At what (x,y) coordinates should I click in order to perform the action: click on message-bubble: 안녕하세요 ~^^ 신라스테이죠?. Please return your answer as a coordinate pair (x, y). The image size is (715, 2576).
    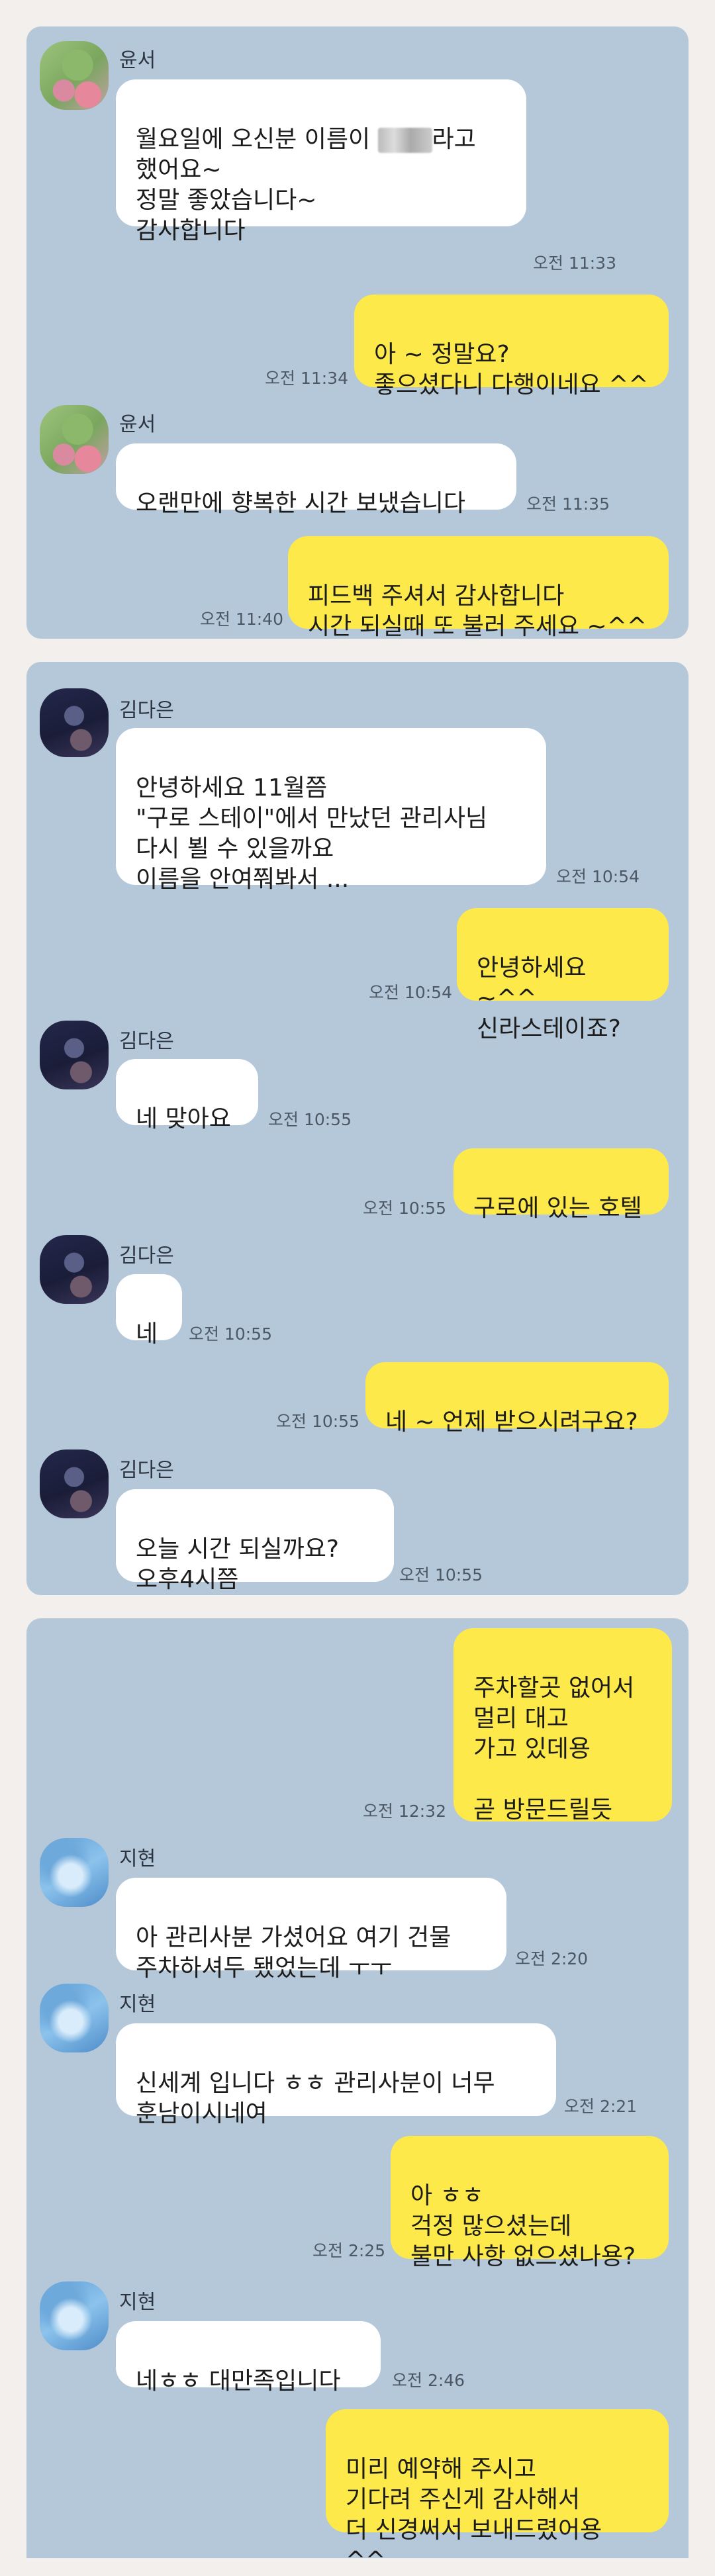
    Looking at the image, I should click on (563, 975).